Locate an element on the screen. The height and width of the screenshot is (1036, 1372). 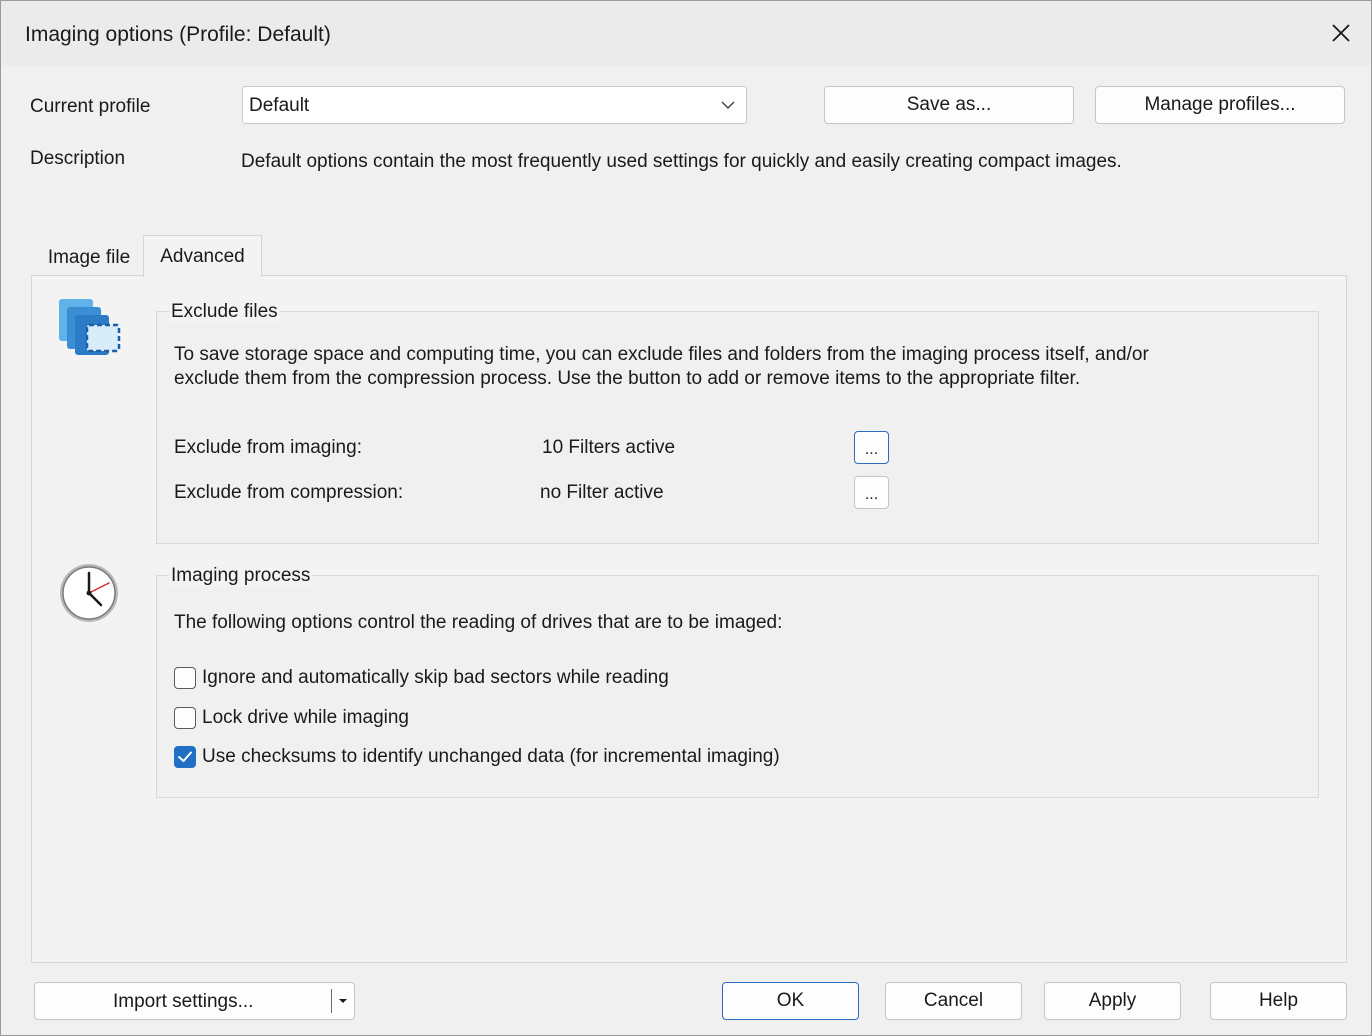
clock-icon is located at coordinates (89, 593).